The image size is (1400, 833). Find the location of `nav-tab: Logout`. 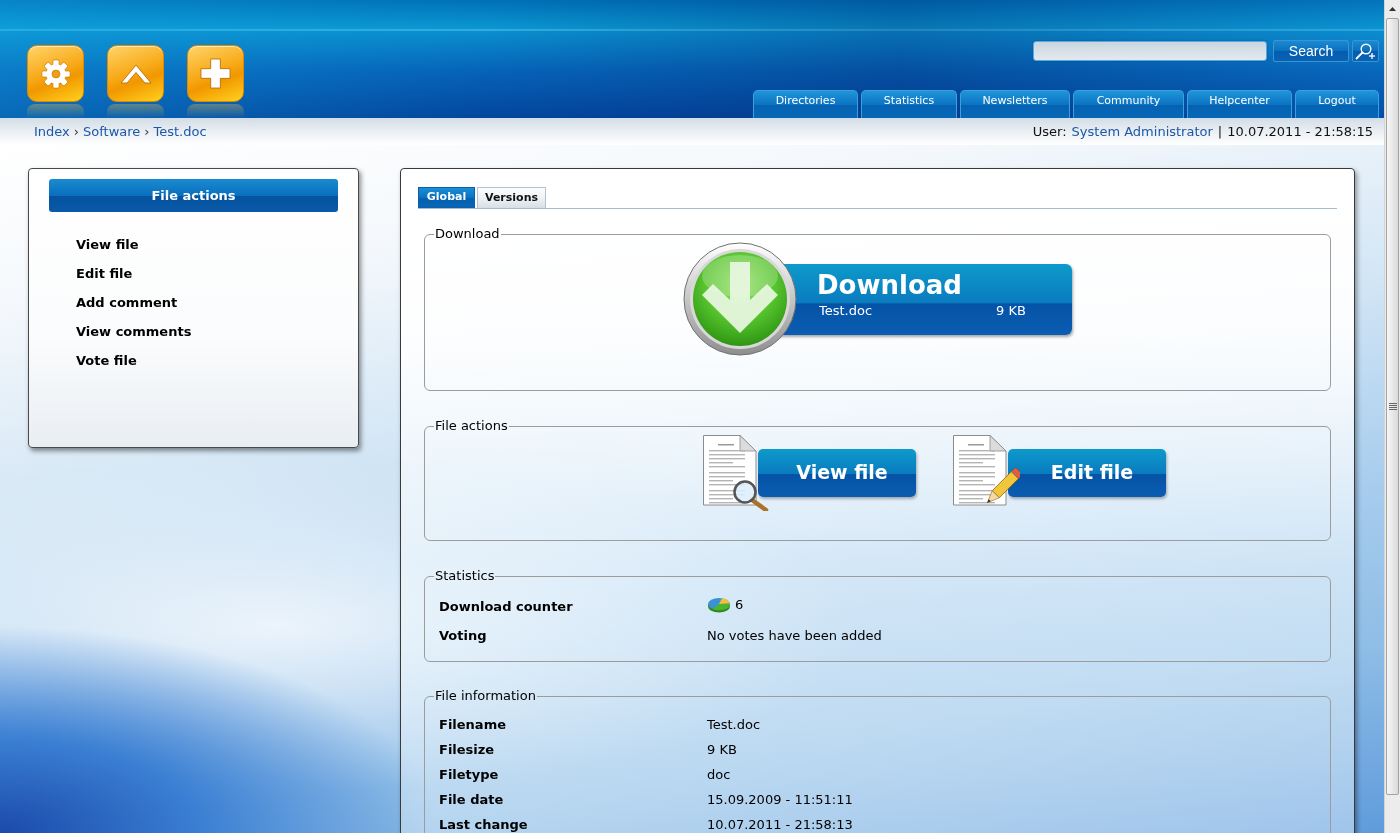

nav-tab: Logout is located at coordinates (1337, 104).